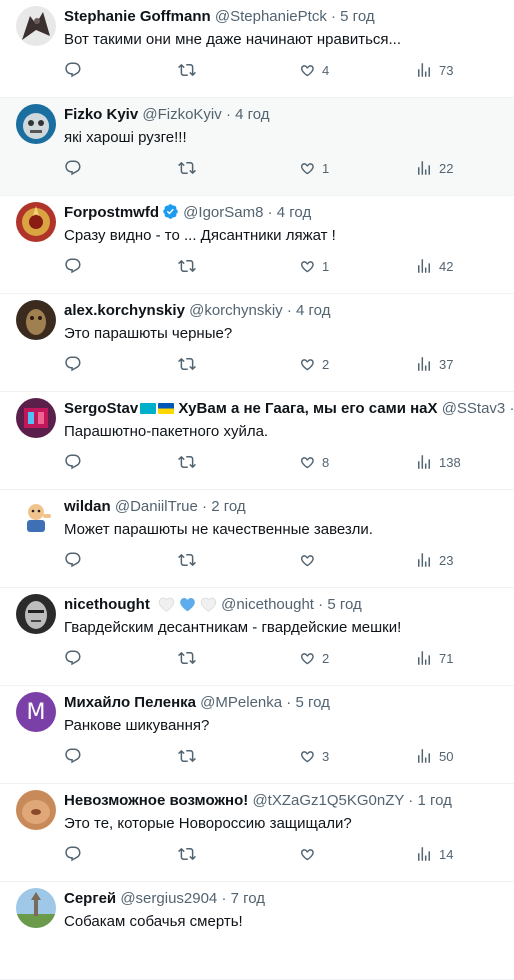  I want to click on author-handle: @StephaniePtck, so click(271, 16).